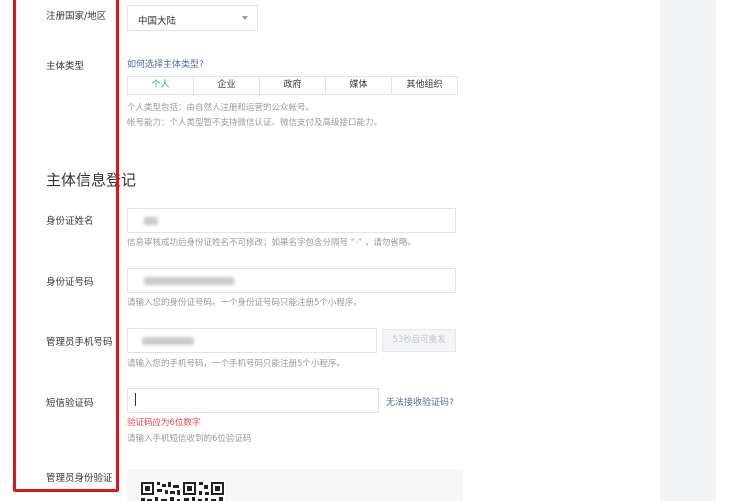 The height and width of the screenshot is (501, 742). Describe the element at coordinates (420, 401) in the screenshot. I see `cannot-receive-code-link: 无法接收验证码?` at that location.